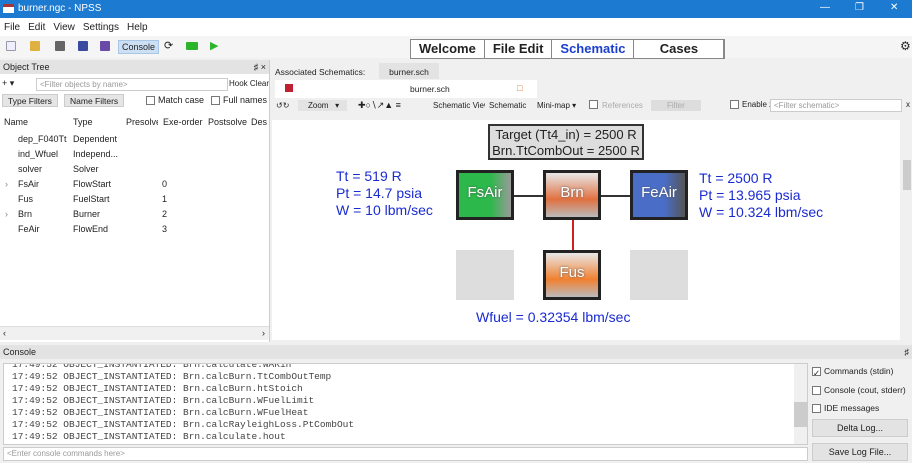  Describe the element at coordinates (30, 100) in the screenshot. I see `type-filters-button: Type Filters` at that location.